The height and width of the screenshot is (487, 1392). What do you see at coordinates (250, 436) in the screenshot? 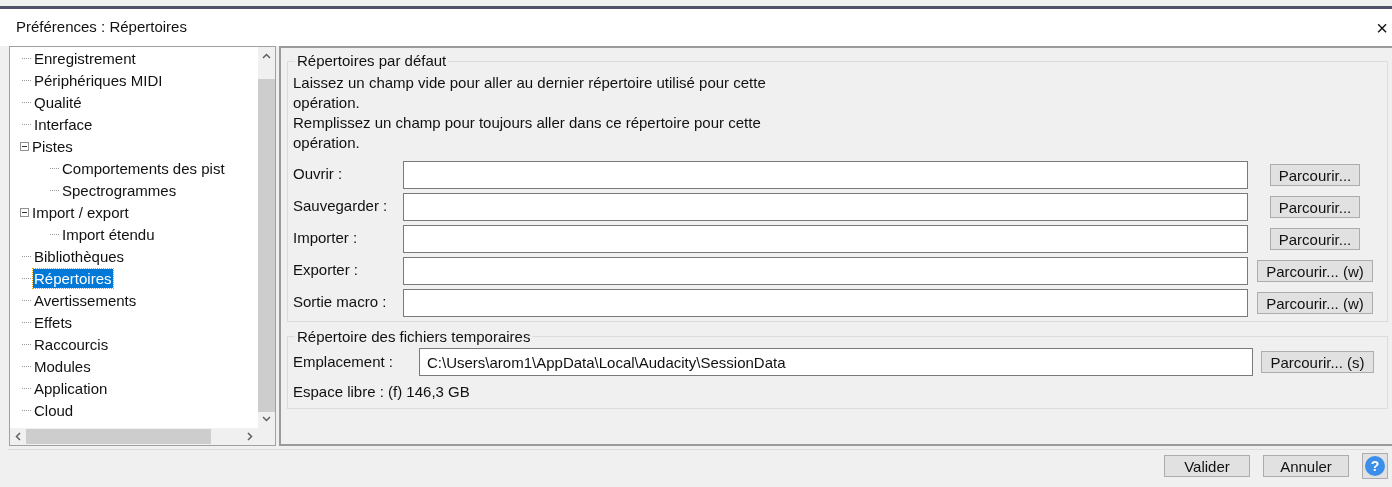
I see `scroll-right-icon` at bounding box center [250, 436].